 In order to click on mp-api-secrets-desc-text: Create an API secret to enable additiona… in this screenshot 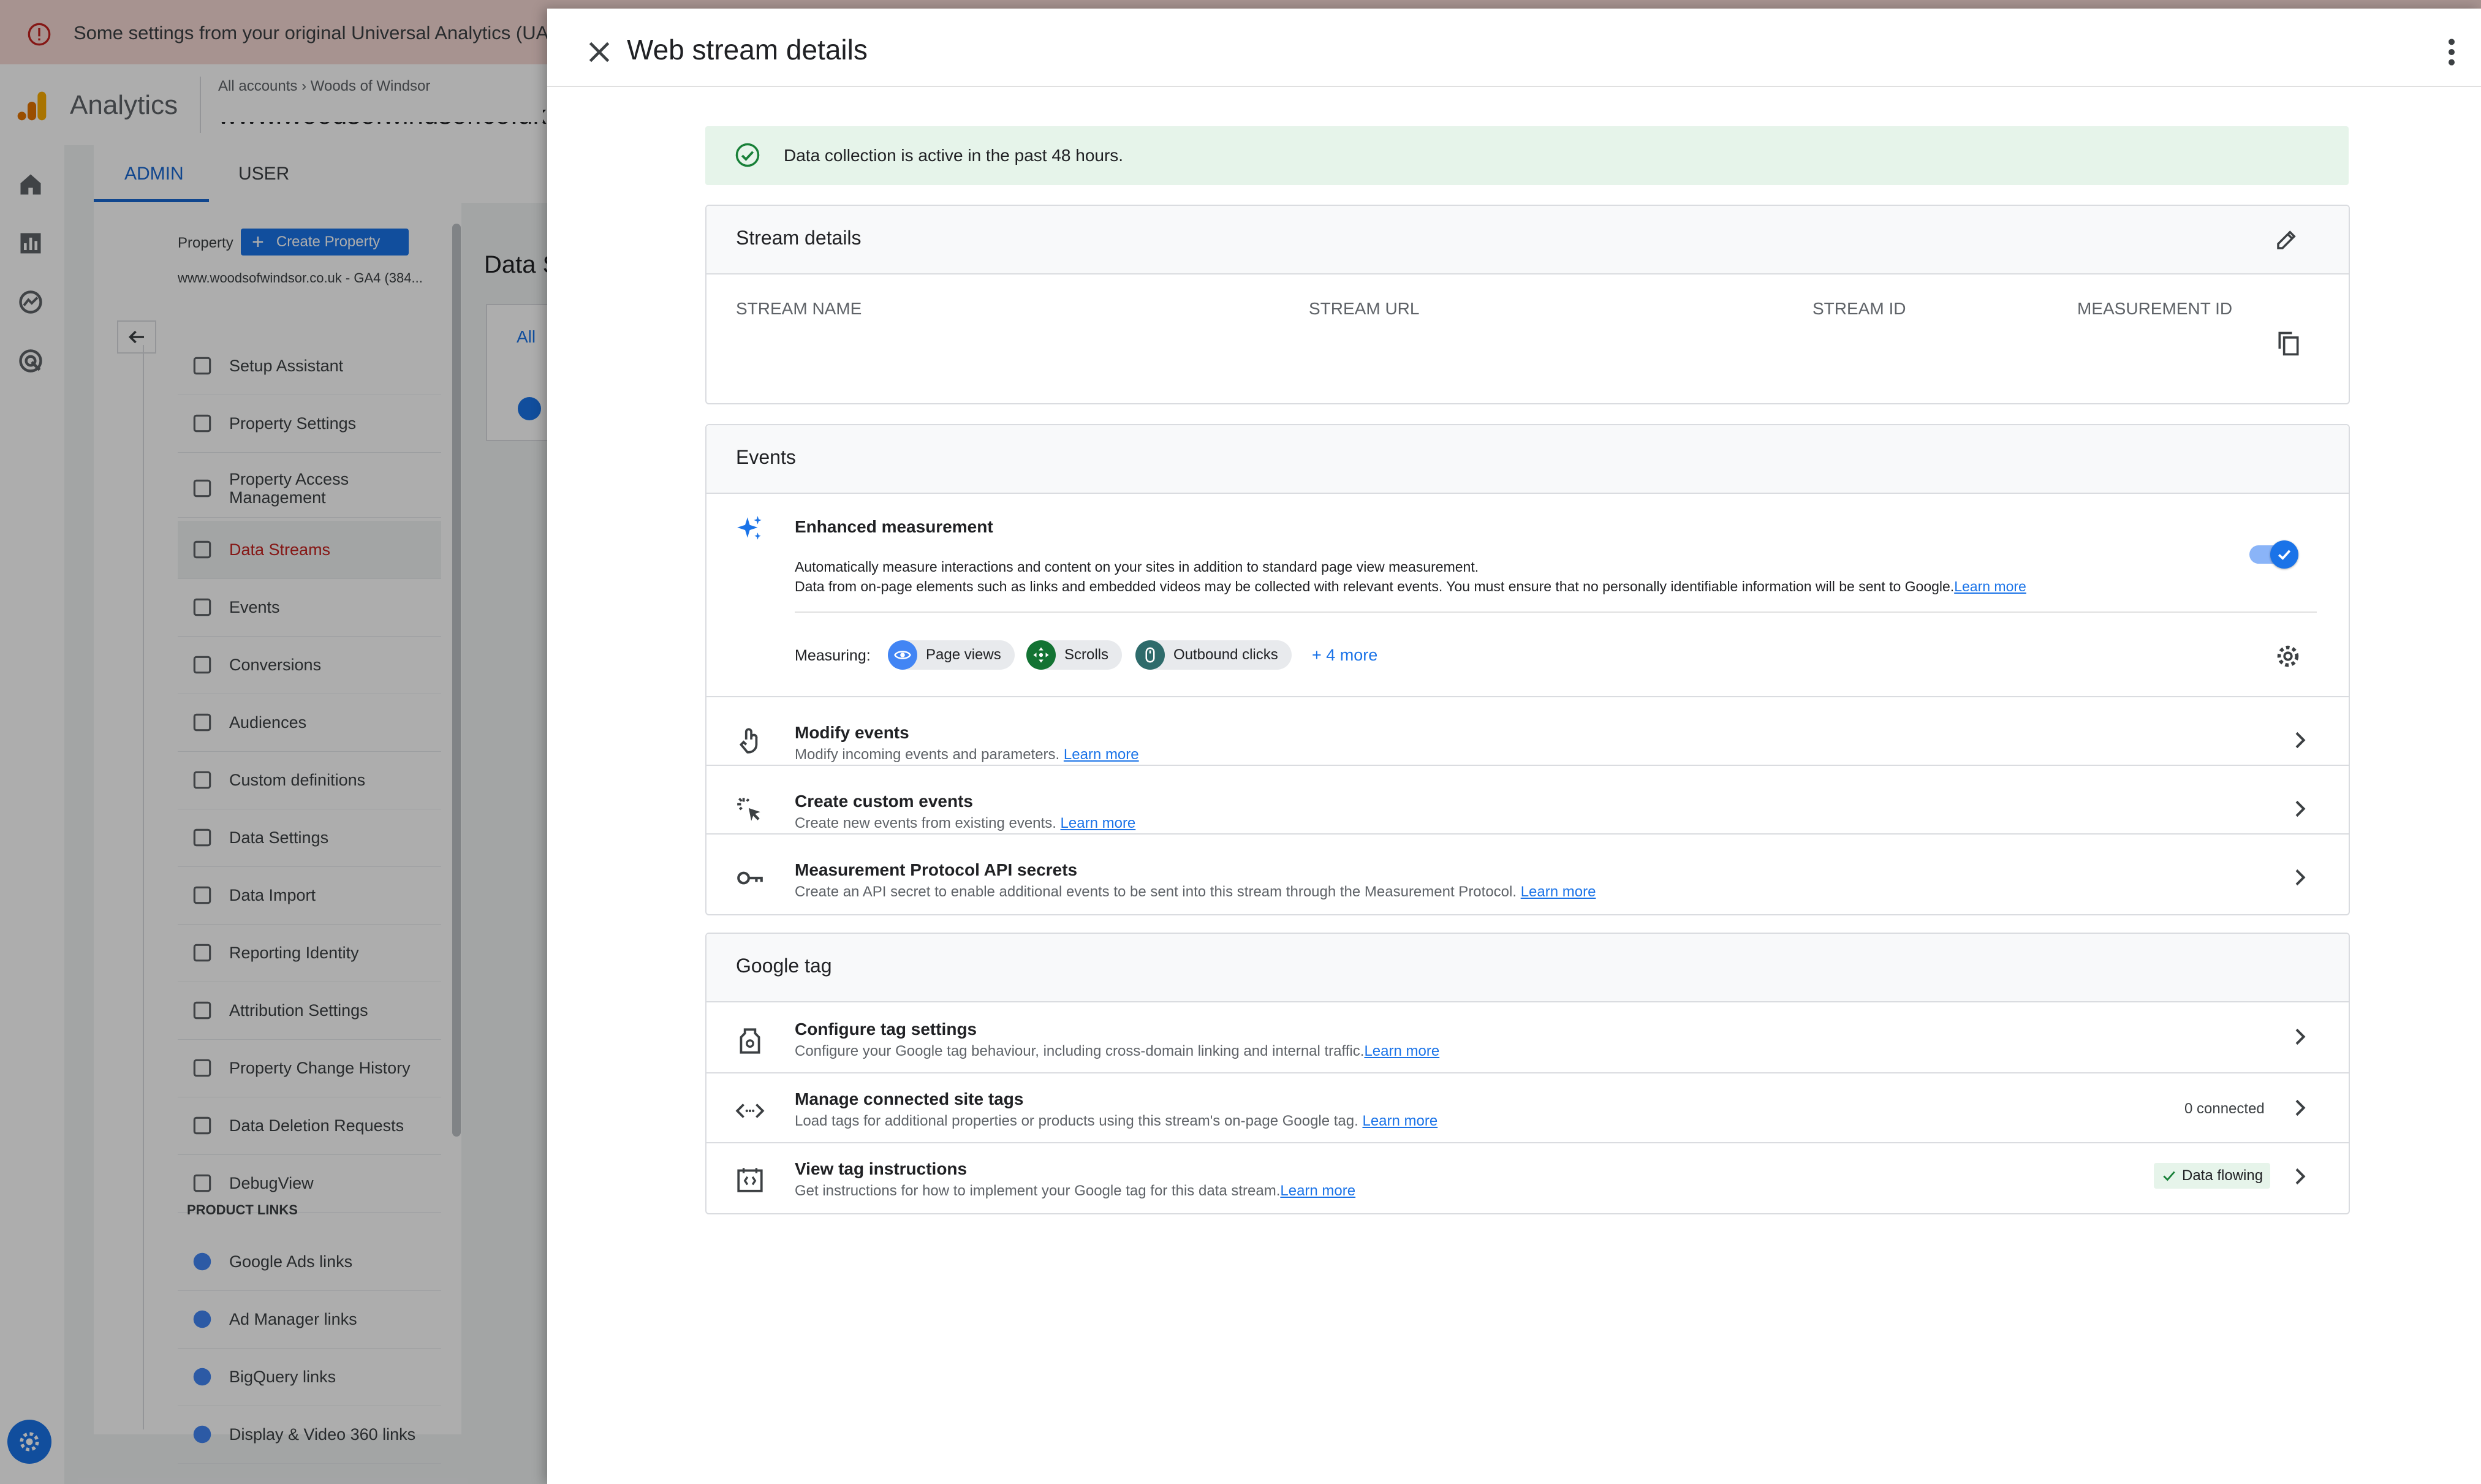, I will do `click(1156, 892)`.